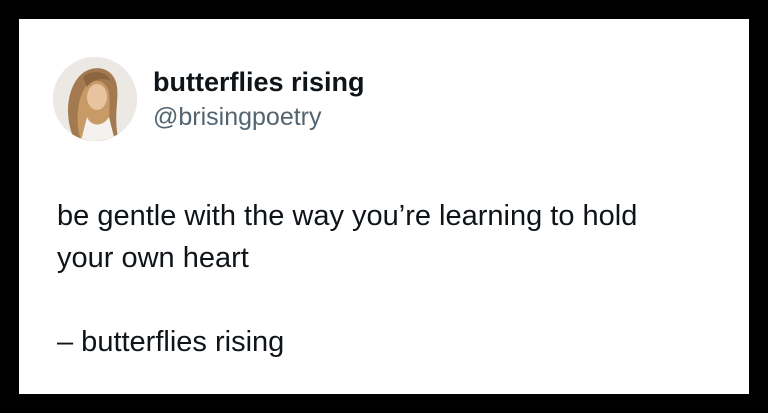 This screenshot has width=768, height=413. Describe the element at coordinates (153, 258) in the screenshot. I see `post-line-2: your own heart` at that location.